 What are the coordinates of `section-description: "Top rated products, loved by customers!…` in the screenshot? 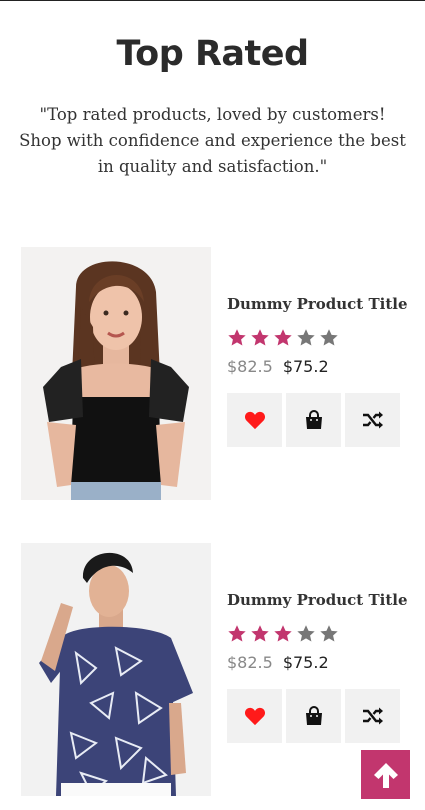 It's located at (212, 140).